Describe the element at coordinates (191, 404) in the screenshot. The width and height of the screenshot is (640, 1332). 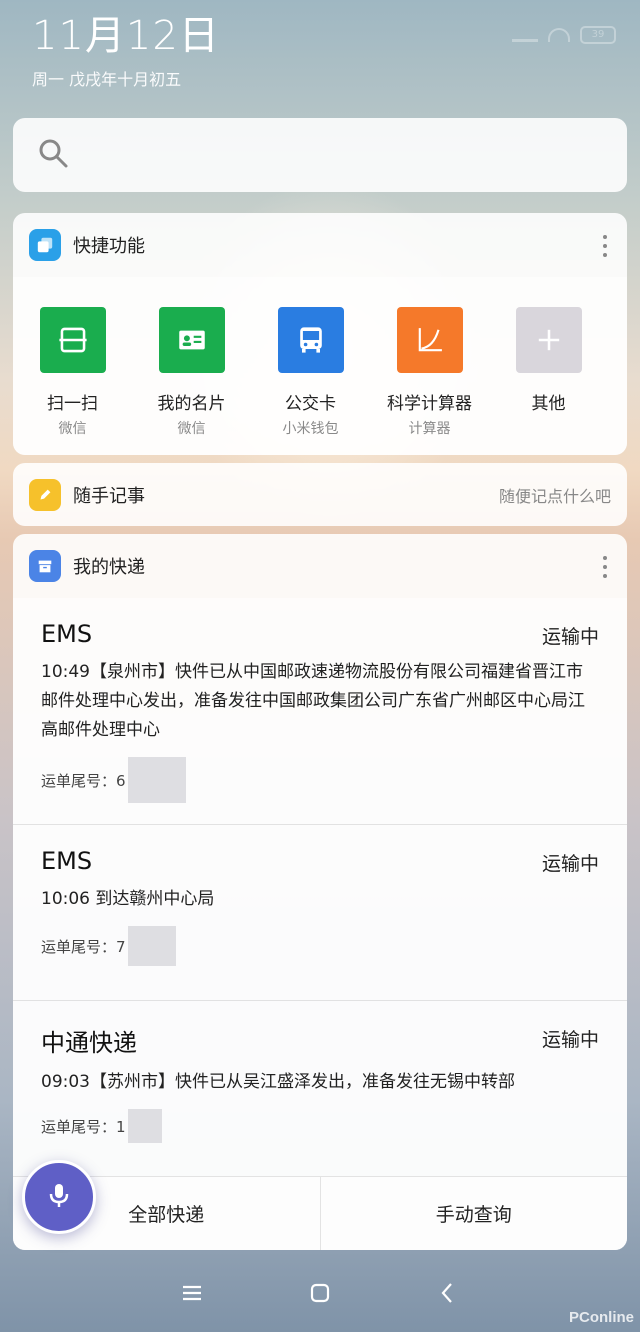
I see `tile-label: 我的名片` at that location.